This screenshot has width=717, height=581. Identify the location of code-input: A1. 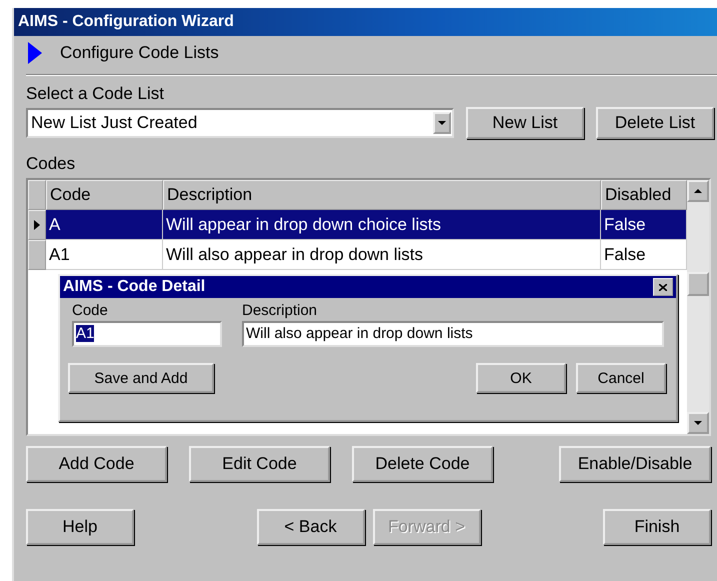
(147, 334).